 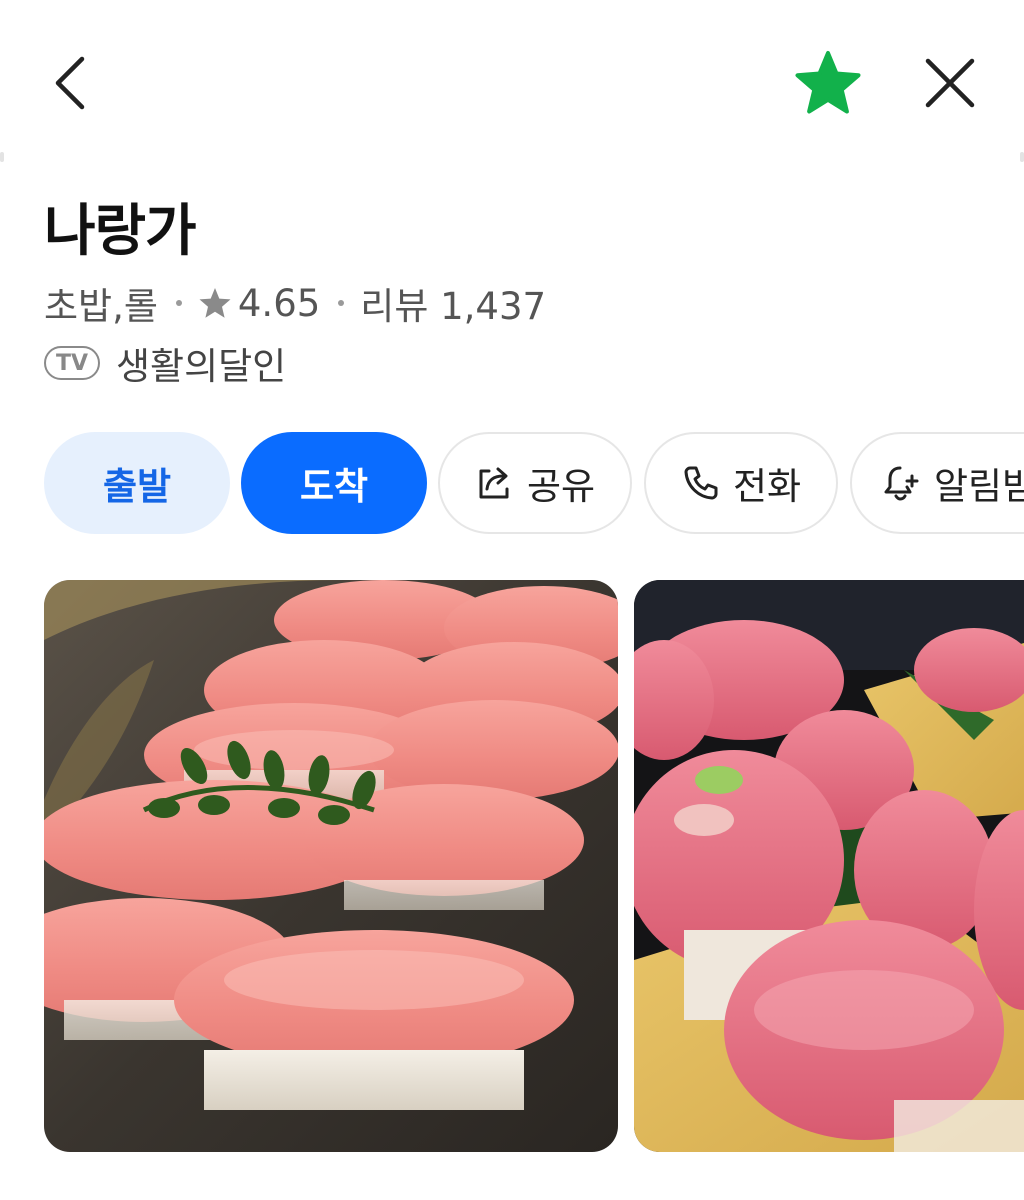 I want to click on review-count-link: 리뷰 1,437, so click(x=453, y=303).